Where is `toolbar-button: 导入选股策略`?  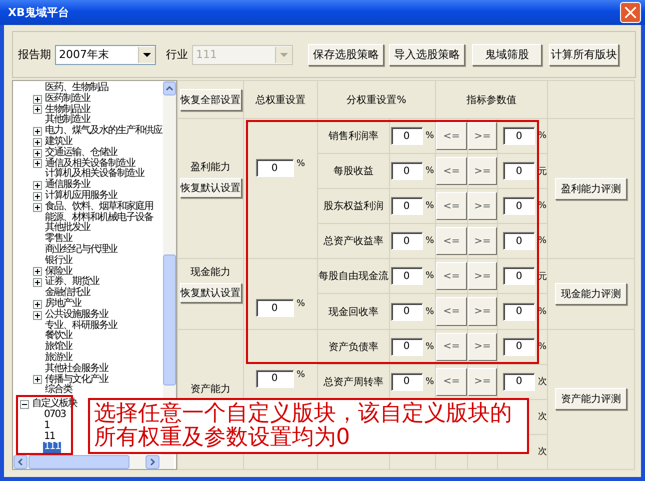 toolbar-button: 导入选股策略 is located at coordinates (427, 55).